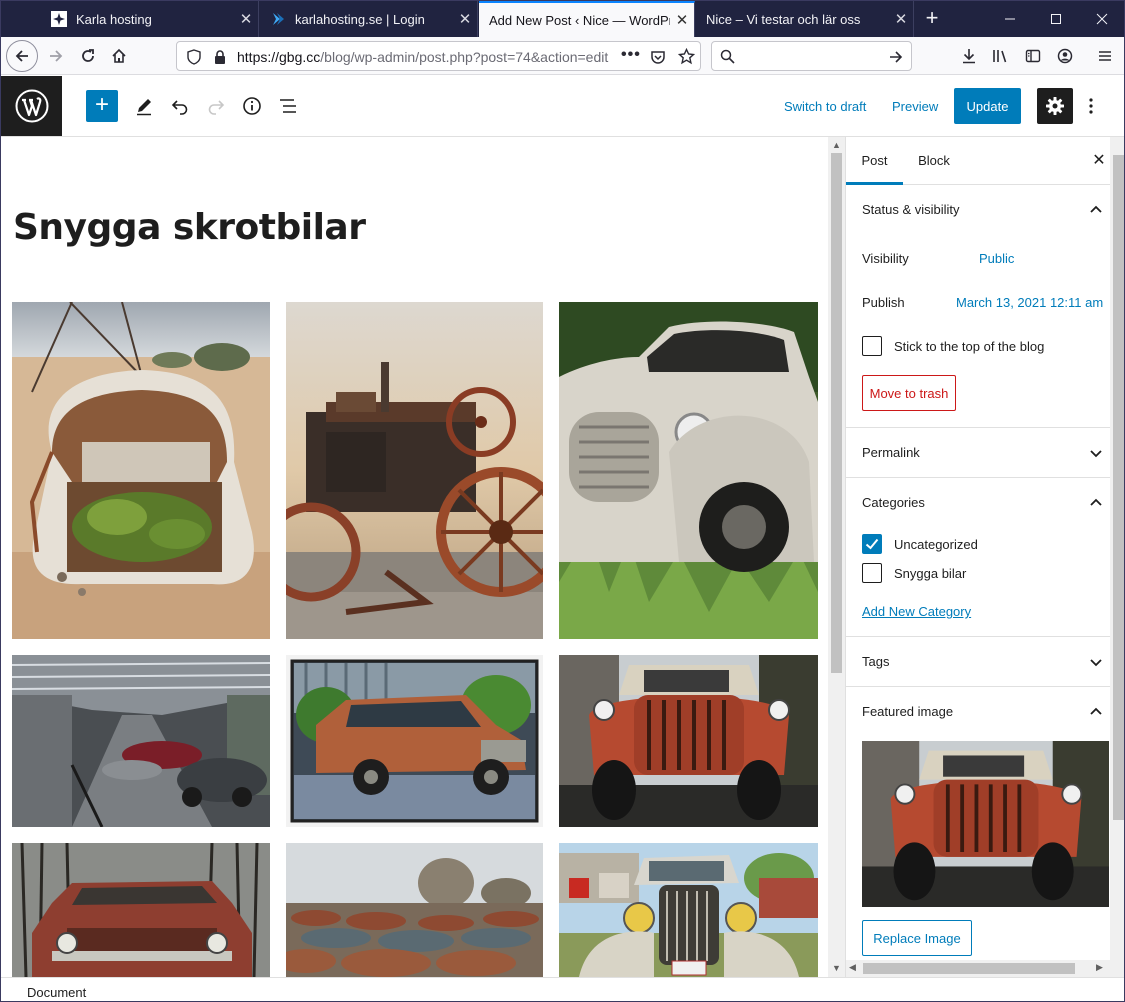 This screenshot has height=1002, width=1125. I want to click on details-button, so click(252, 106).